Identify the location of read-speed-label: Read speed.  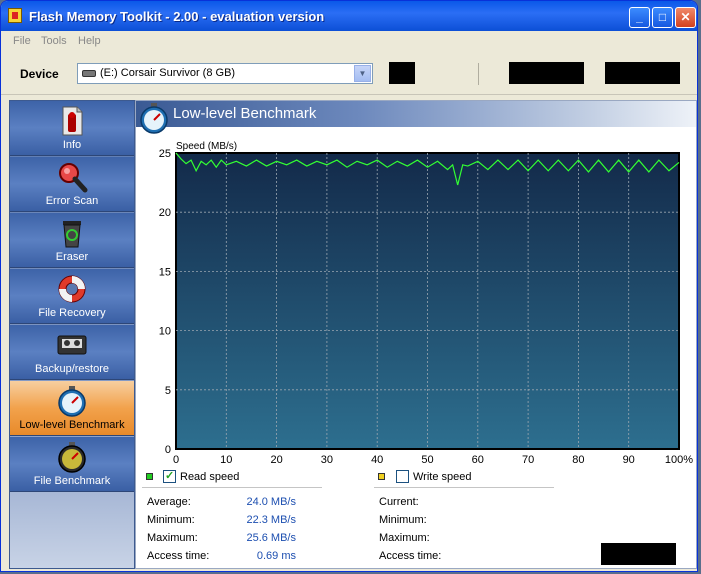
(210, 477).